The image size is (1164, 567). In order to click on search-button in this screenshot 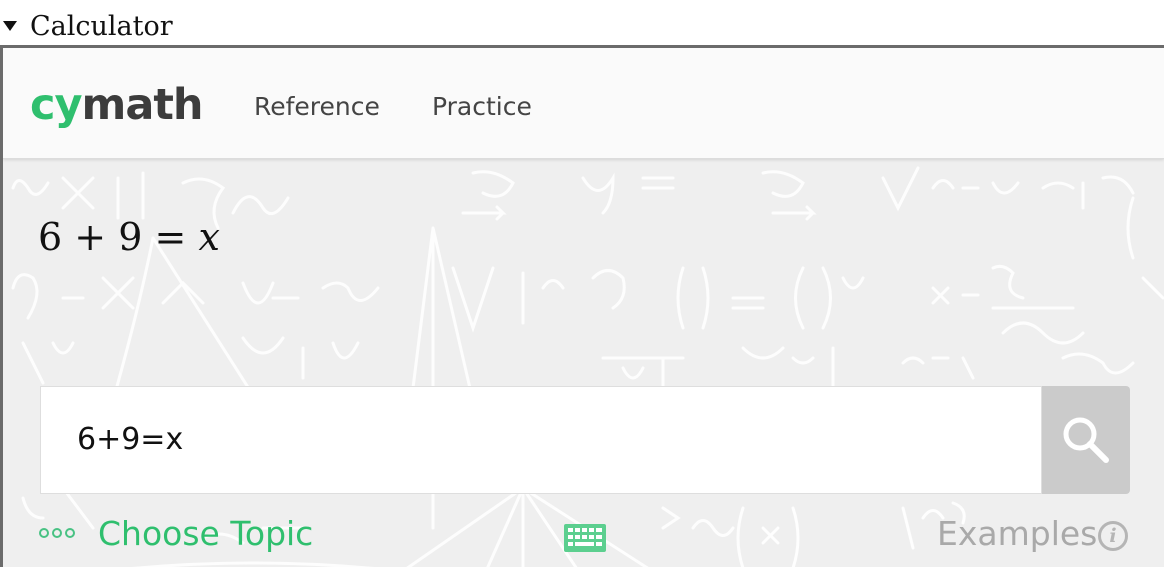, I will do `click(1086, 440)`.